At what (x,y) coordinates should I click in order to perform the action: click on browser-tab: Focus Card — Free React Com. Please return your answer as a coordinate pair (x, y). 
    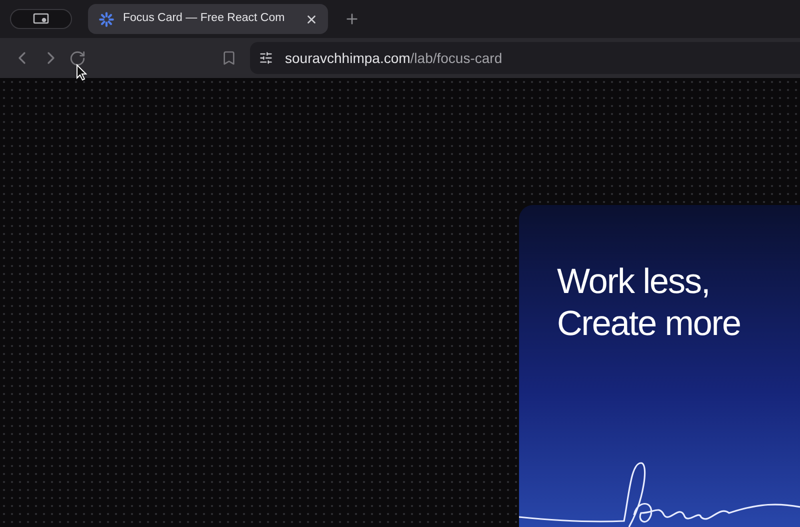
    Looking at the image, I should click on (208, 19).